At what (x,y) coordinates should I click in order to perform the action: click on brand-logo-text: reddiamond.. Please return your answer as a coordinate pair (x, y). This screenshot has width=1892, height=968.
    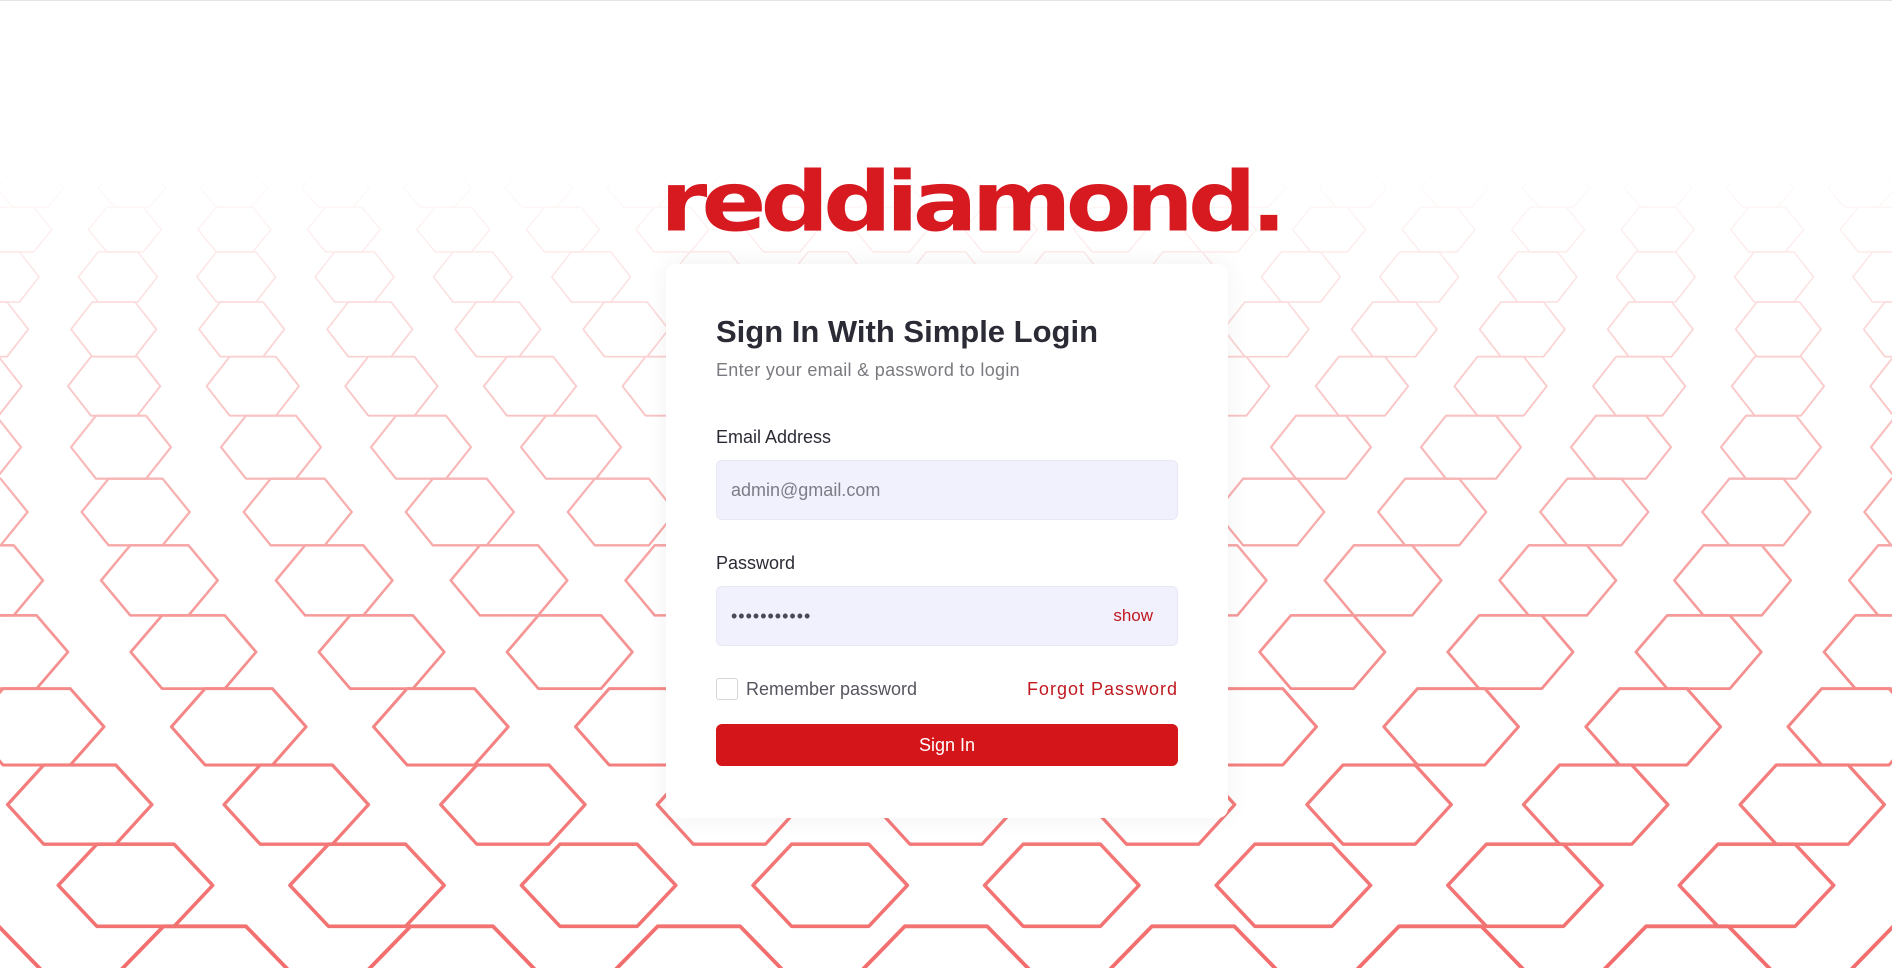
    Looking at the image, I should click on (973, 202).